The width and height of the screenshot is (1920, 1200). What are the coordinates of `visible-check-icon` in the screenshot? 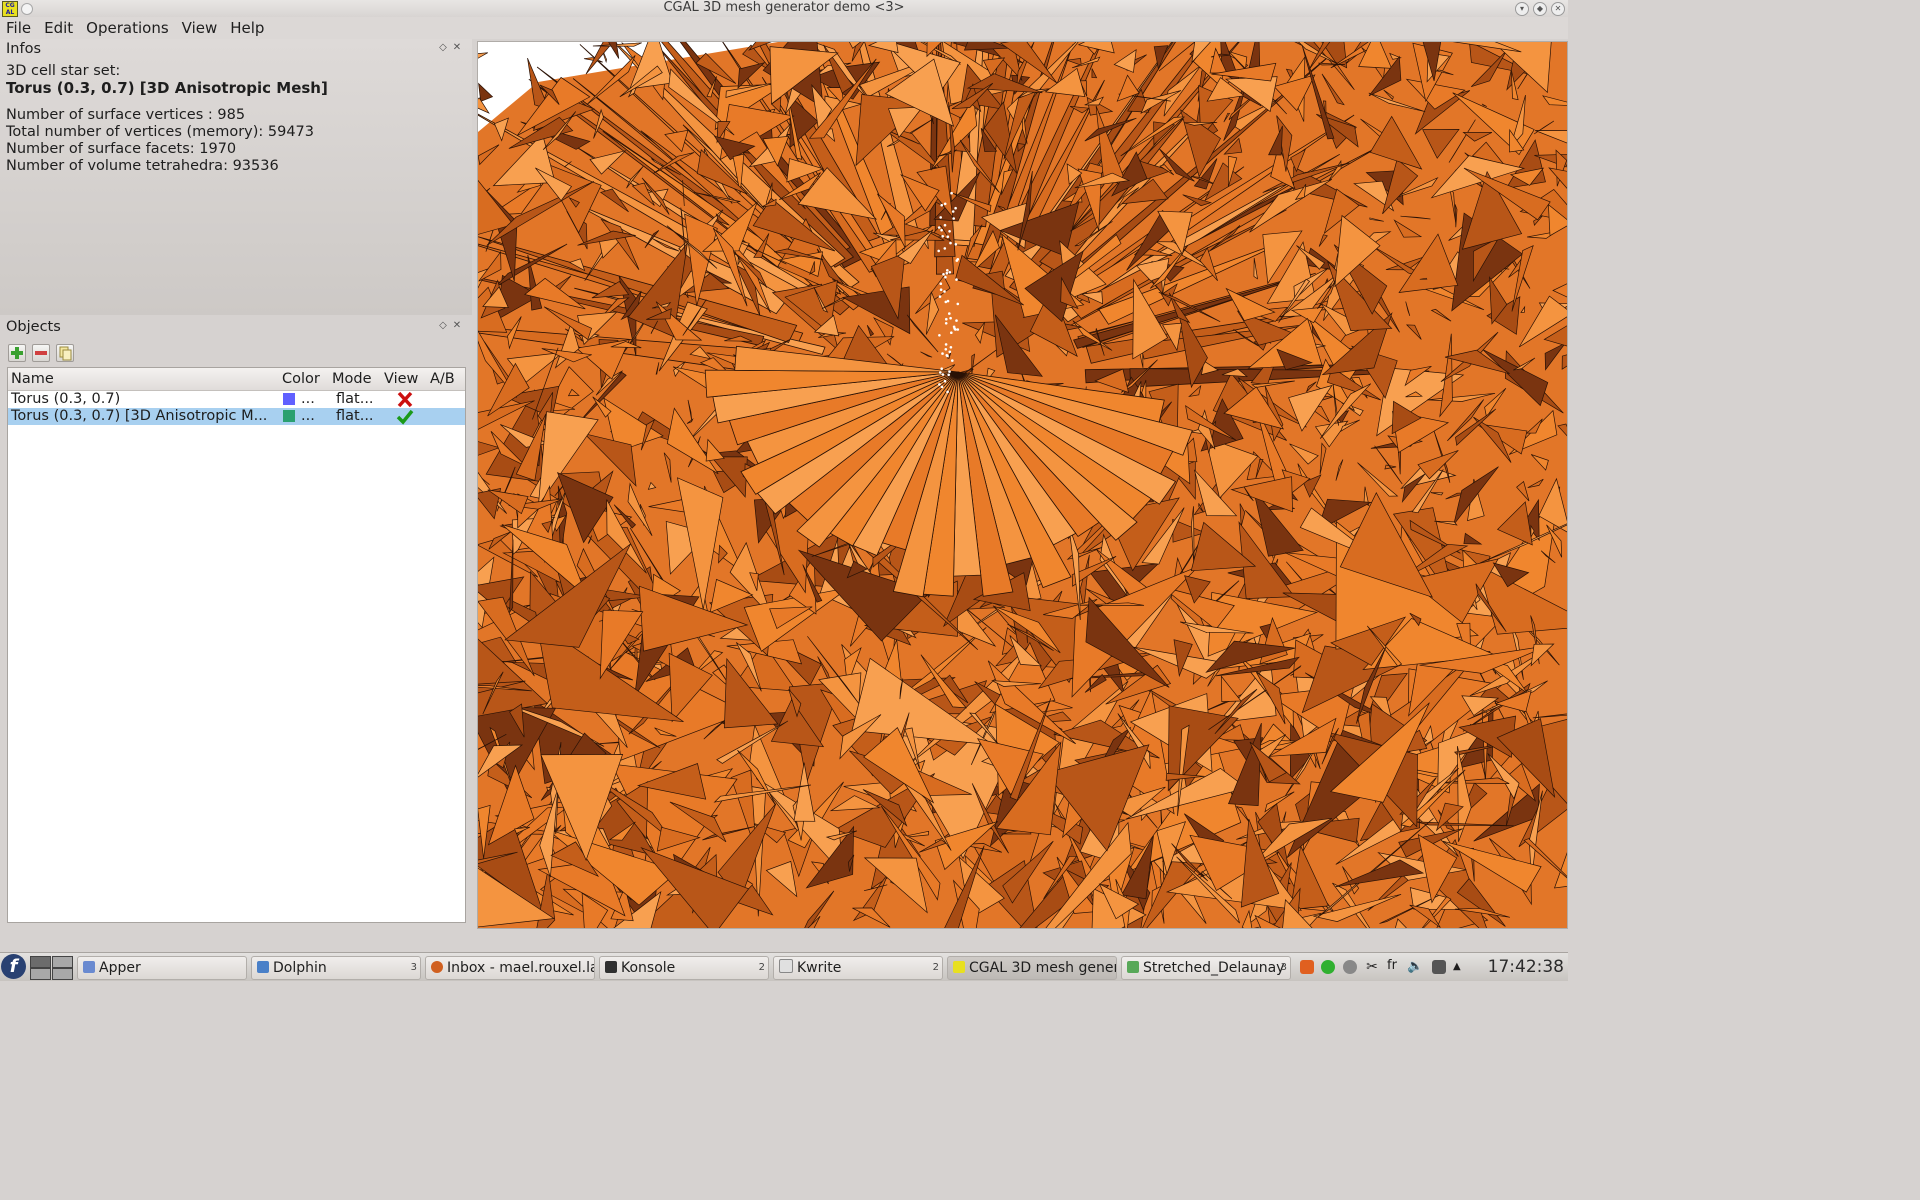 It's located at (405, 419).